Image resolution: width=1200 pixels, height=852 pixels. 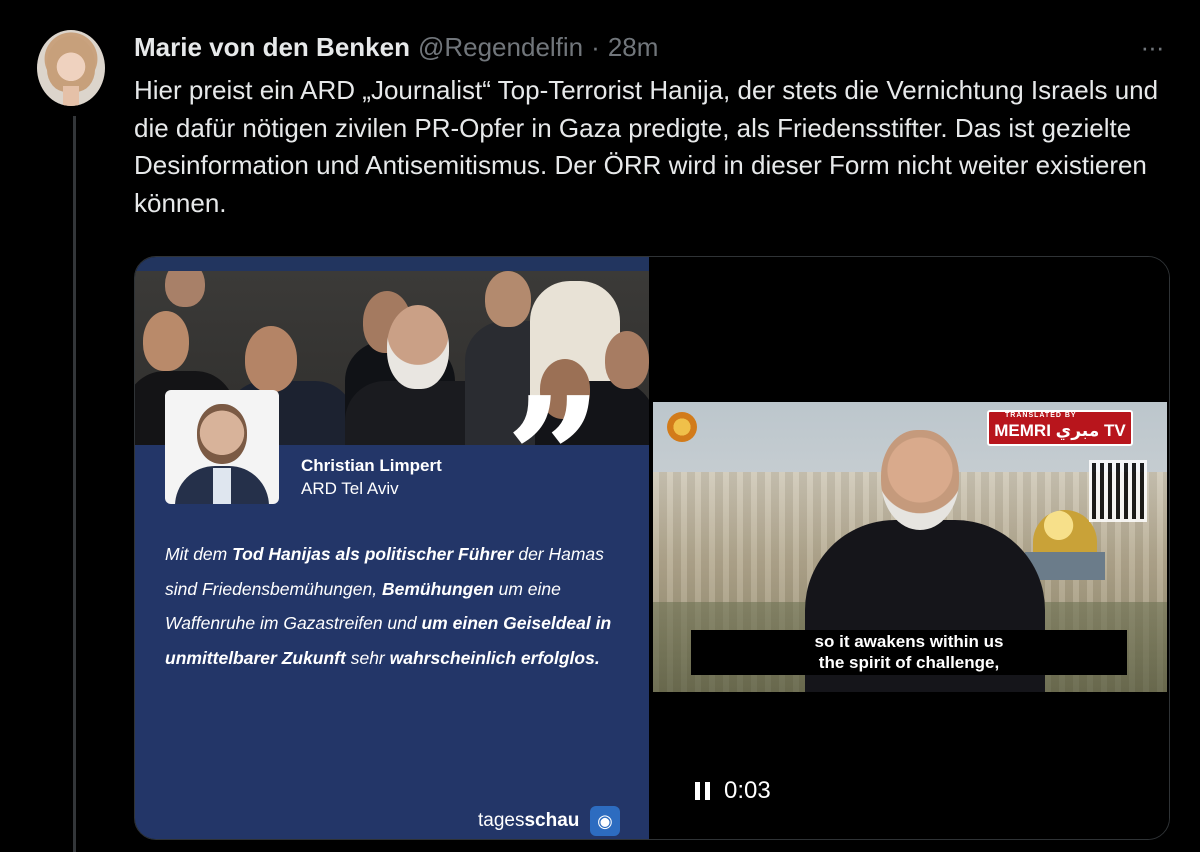 What do you see at coordinates (909, 641) in the screenshot?
I see `subtitle-line-1: so it awakens within us` at bounding box center [909, 641].